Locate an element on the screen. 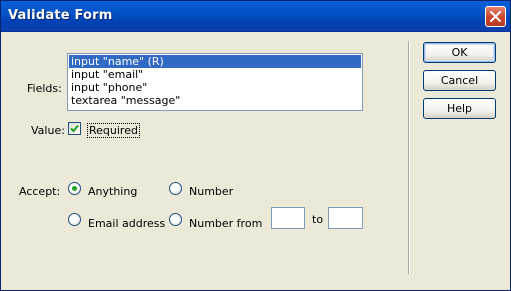 Image resolution: width=511 pixels, height=291 pixels. required-label: Required is located at coordinates (113, 130).